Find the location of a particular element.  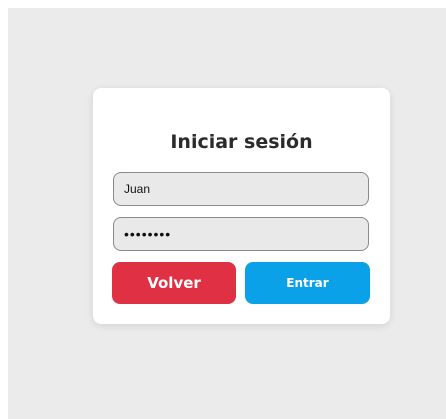

login-title: Iniciar sesión is located at coordinates (241, 142).